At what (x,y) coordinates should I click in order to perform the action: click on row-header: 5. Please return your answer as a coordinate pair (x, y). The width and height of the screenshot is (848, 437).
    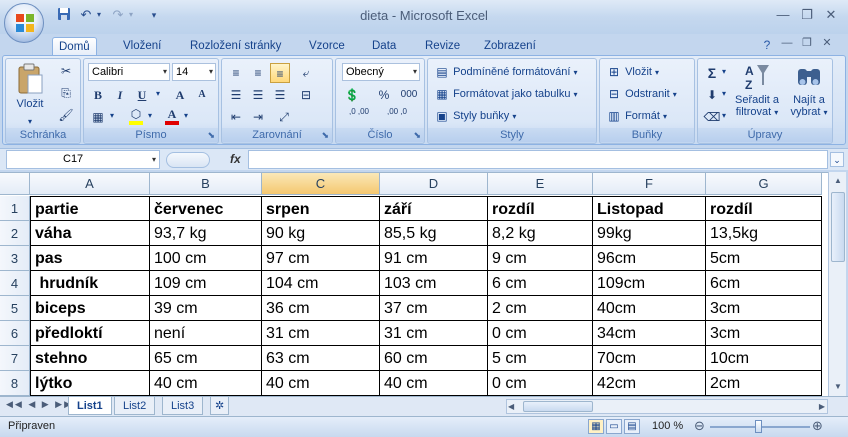
    Looking at the image, I should click on (15, 308).